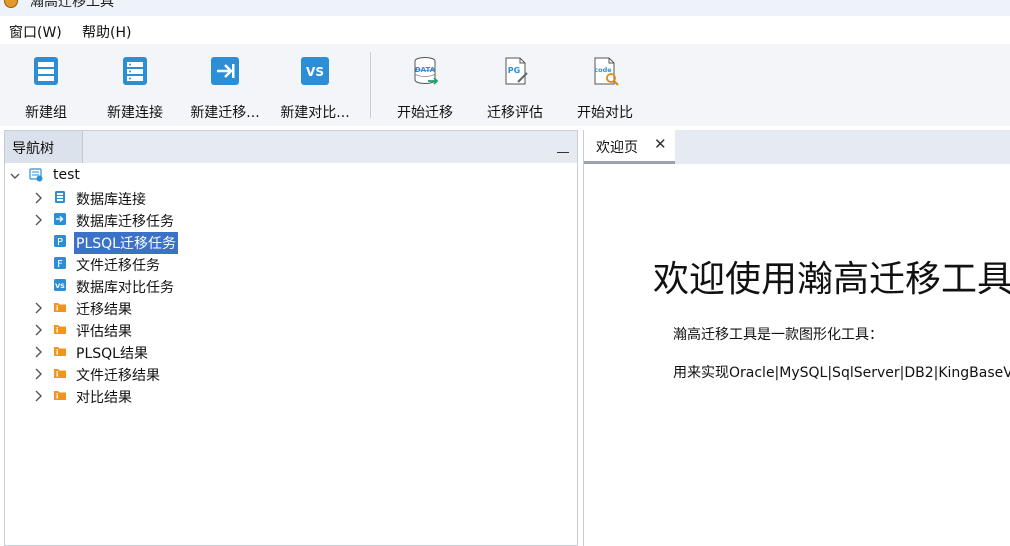 This screenshot has width=1010, height=546. I want to click on pg-glyph: PG, so click(514, 70).